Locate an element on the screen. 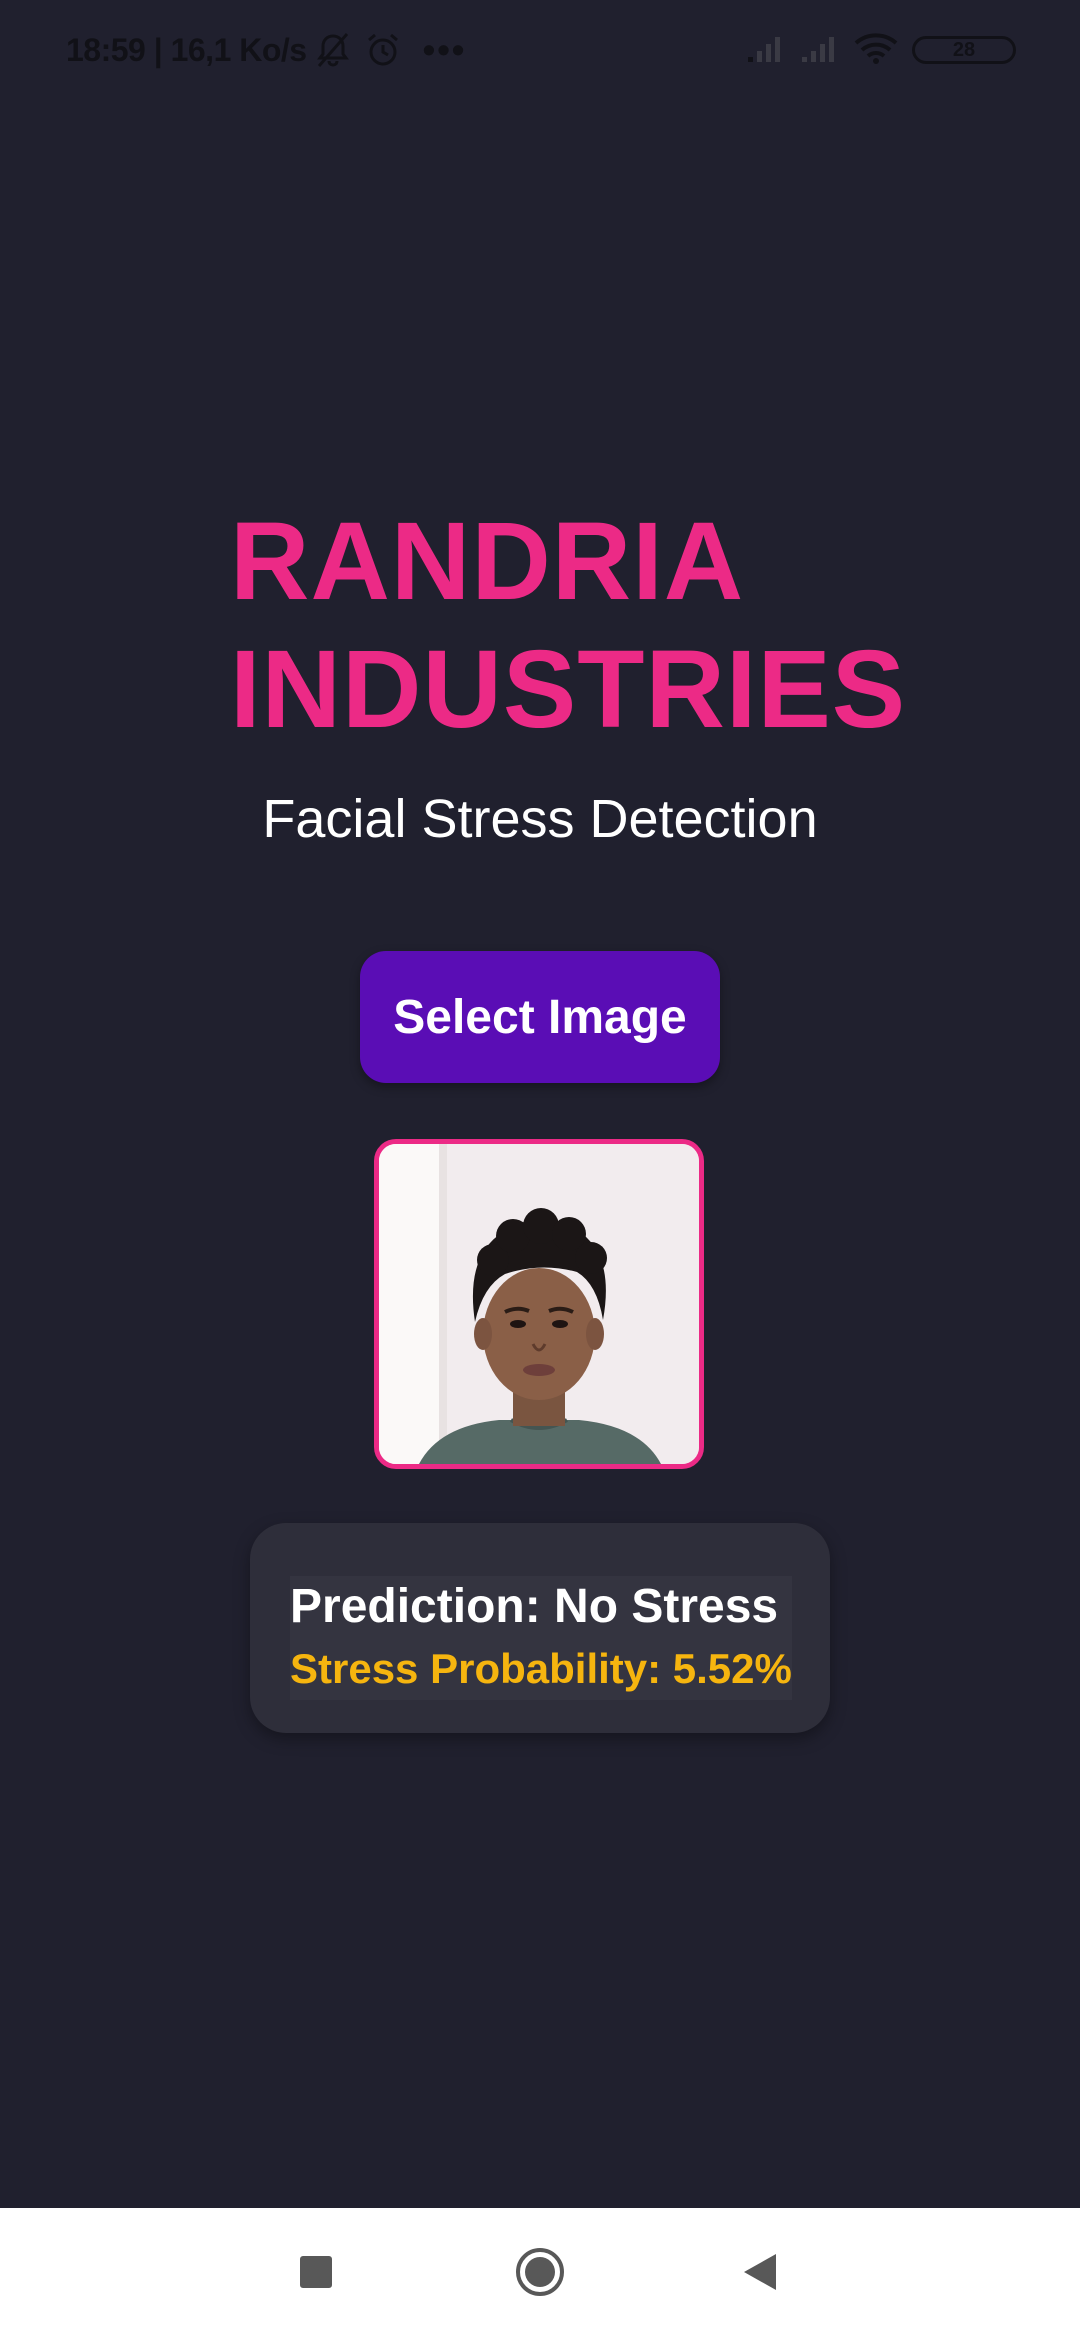 This screenshot has width=1080, height=2340. stress-probability-label: Stress Probability: 5.52% is located at coordinates (541, 1668).